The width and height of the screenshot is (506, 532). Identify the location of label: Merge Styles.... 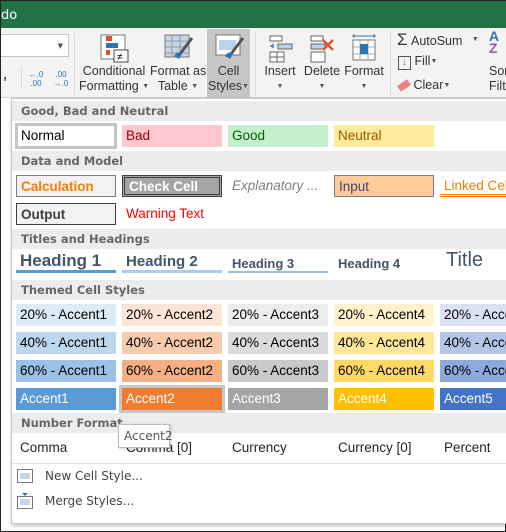
(90, 501).